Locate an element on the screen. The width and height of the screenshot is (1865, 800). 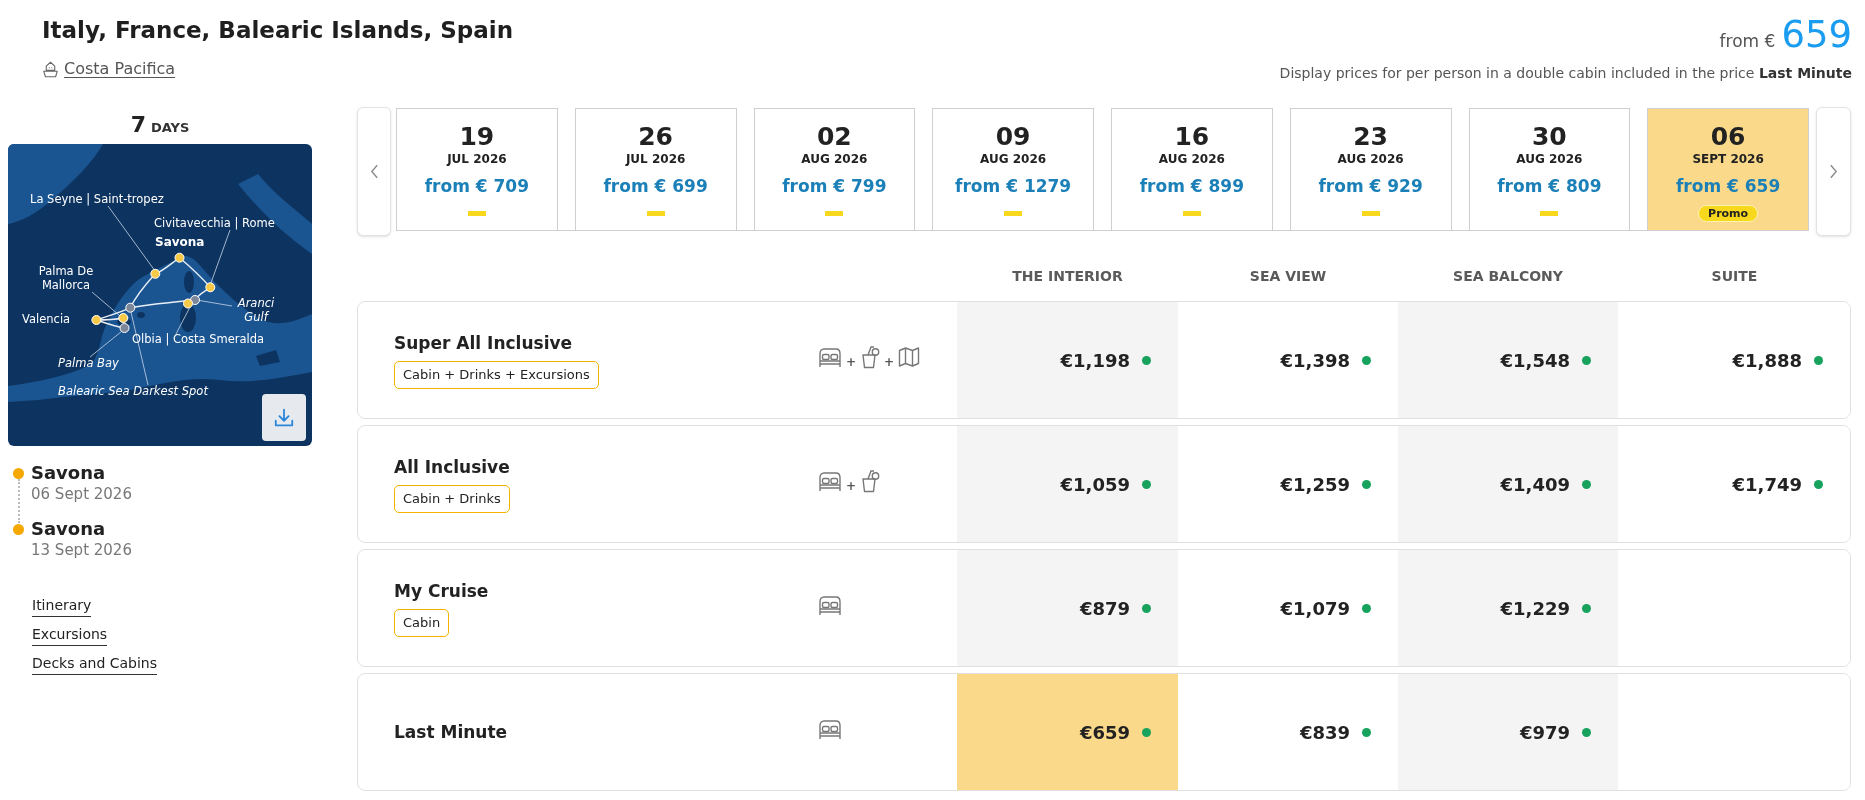
date-tab: 26 JUL 2026 from € 699 is located at coordinates (655, 169).